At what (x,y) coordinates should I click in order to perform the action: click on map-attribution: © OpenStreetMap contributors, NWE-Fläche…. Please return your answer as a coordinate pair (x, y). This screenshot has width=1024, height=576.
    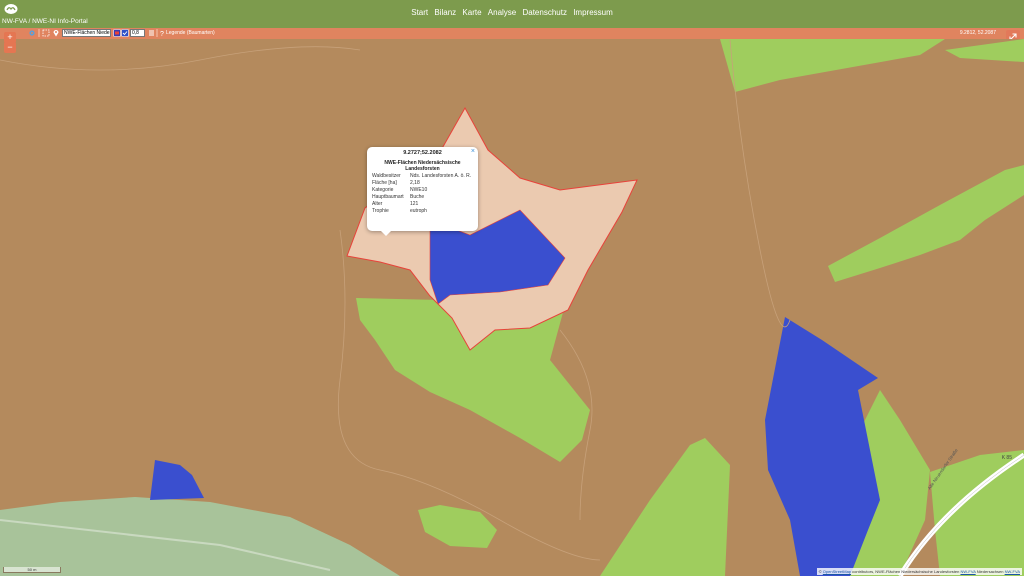
    Looking at the image, I should click on (919, 571).